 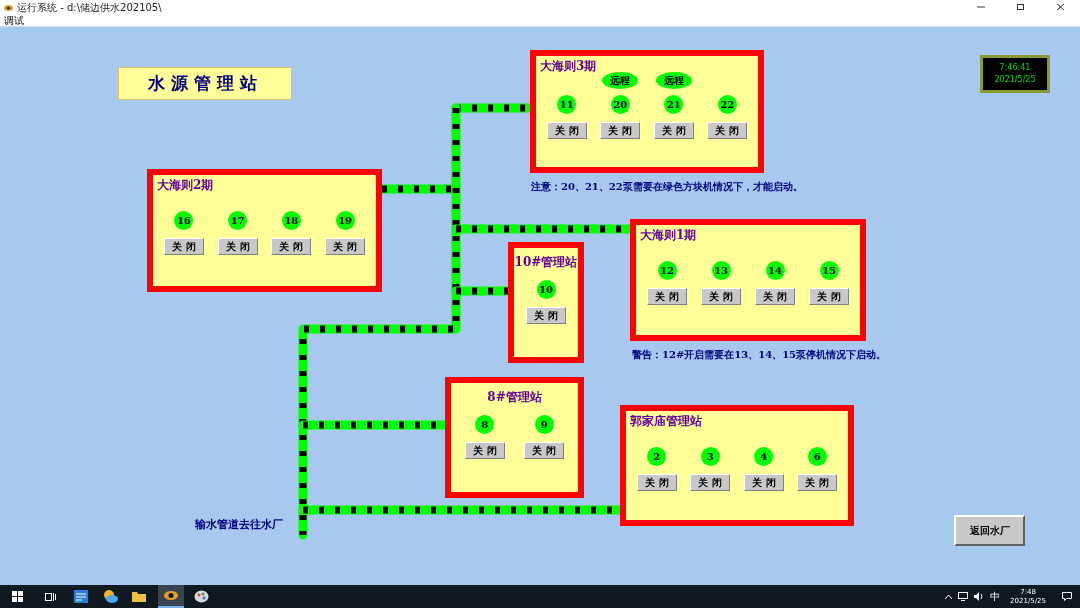 What do you see at coordinates (775, 270) in the screenshot?
I see `pump-status: 14` at bounding box center [775, 270].